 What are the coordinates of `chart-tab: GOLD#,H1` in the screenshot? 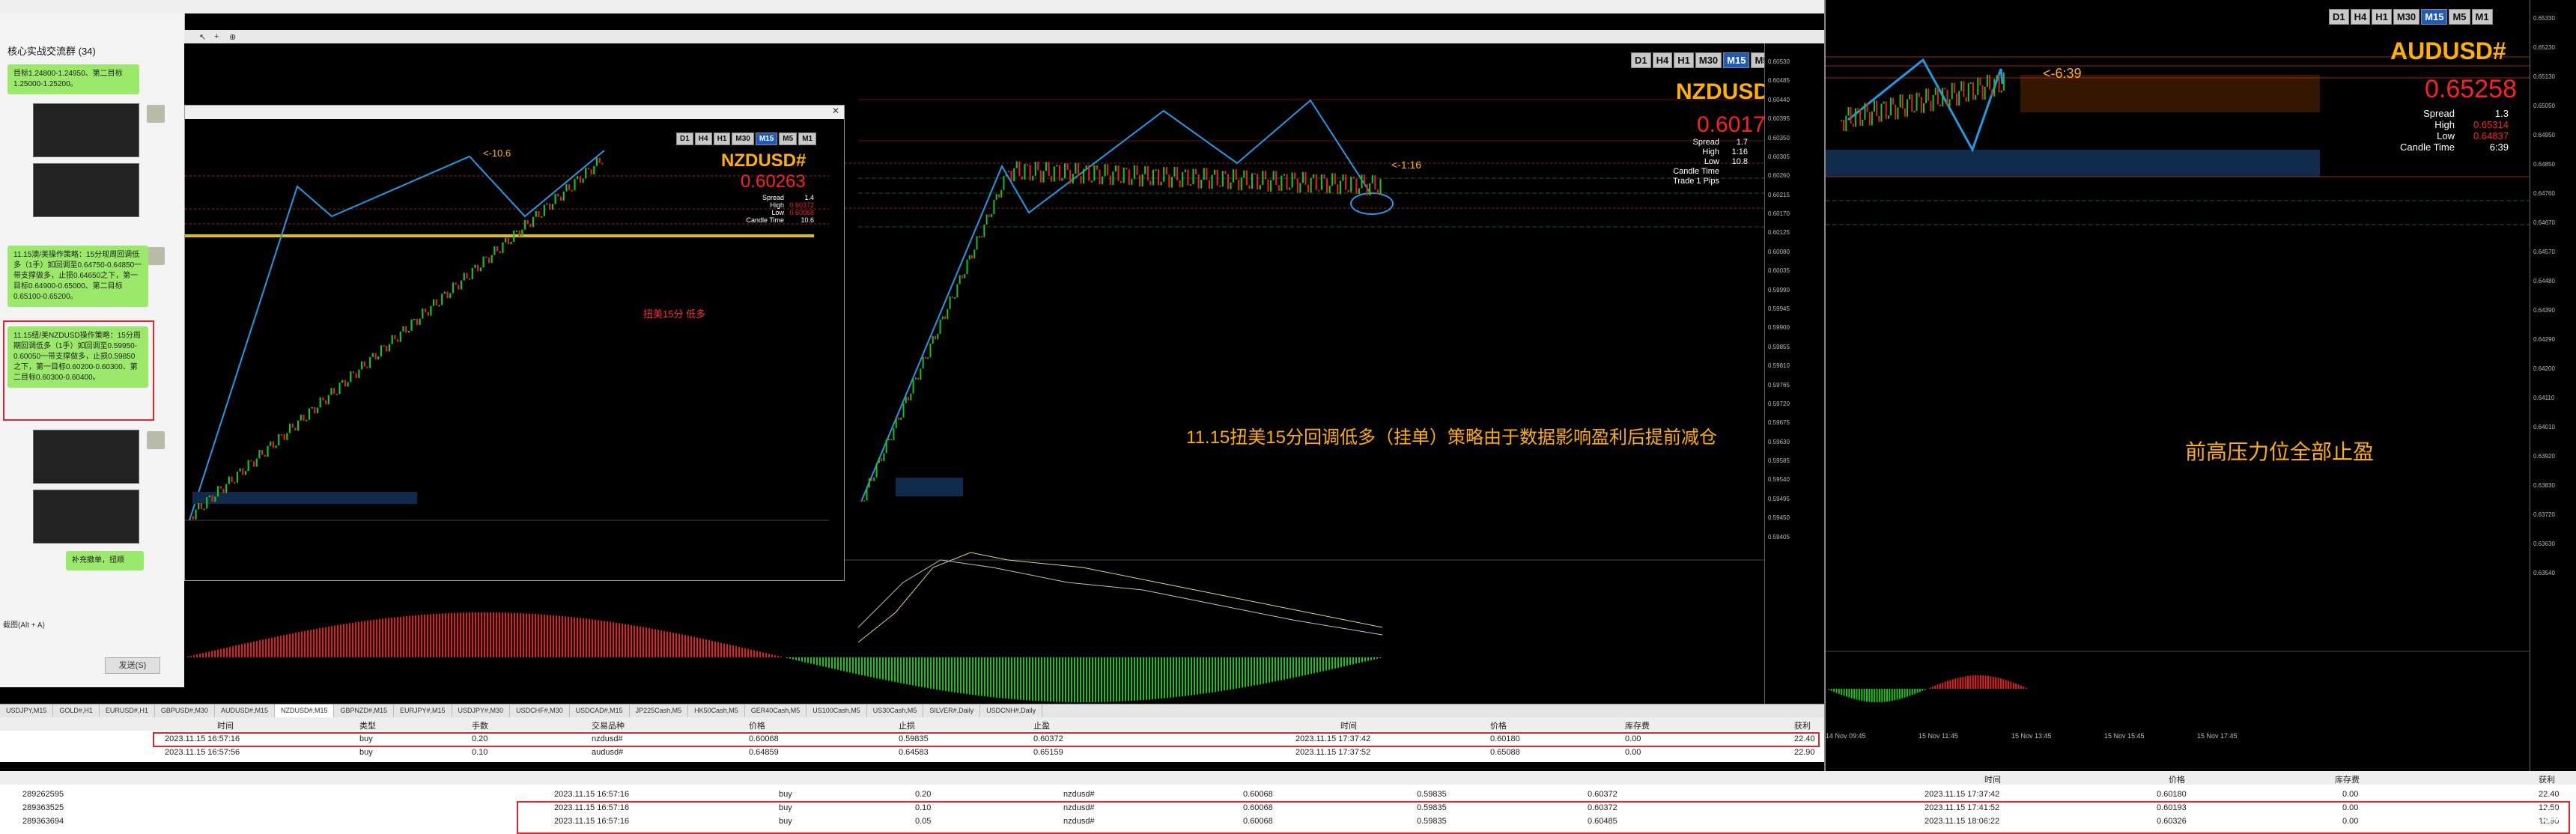 It's located at (76, 711).